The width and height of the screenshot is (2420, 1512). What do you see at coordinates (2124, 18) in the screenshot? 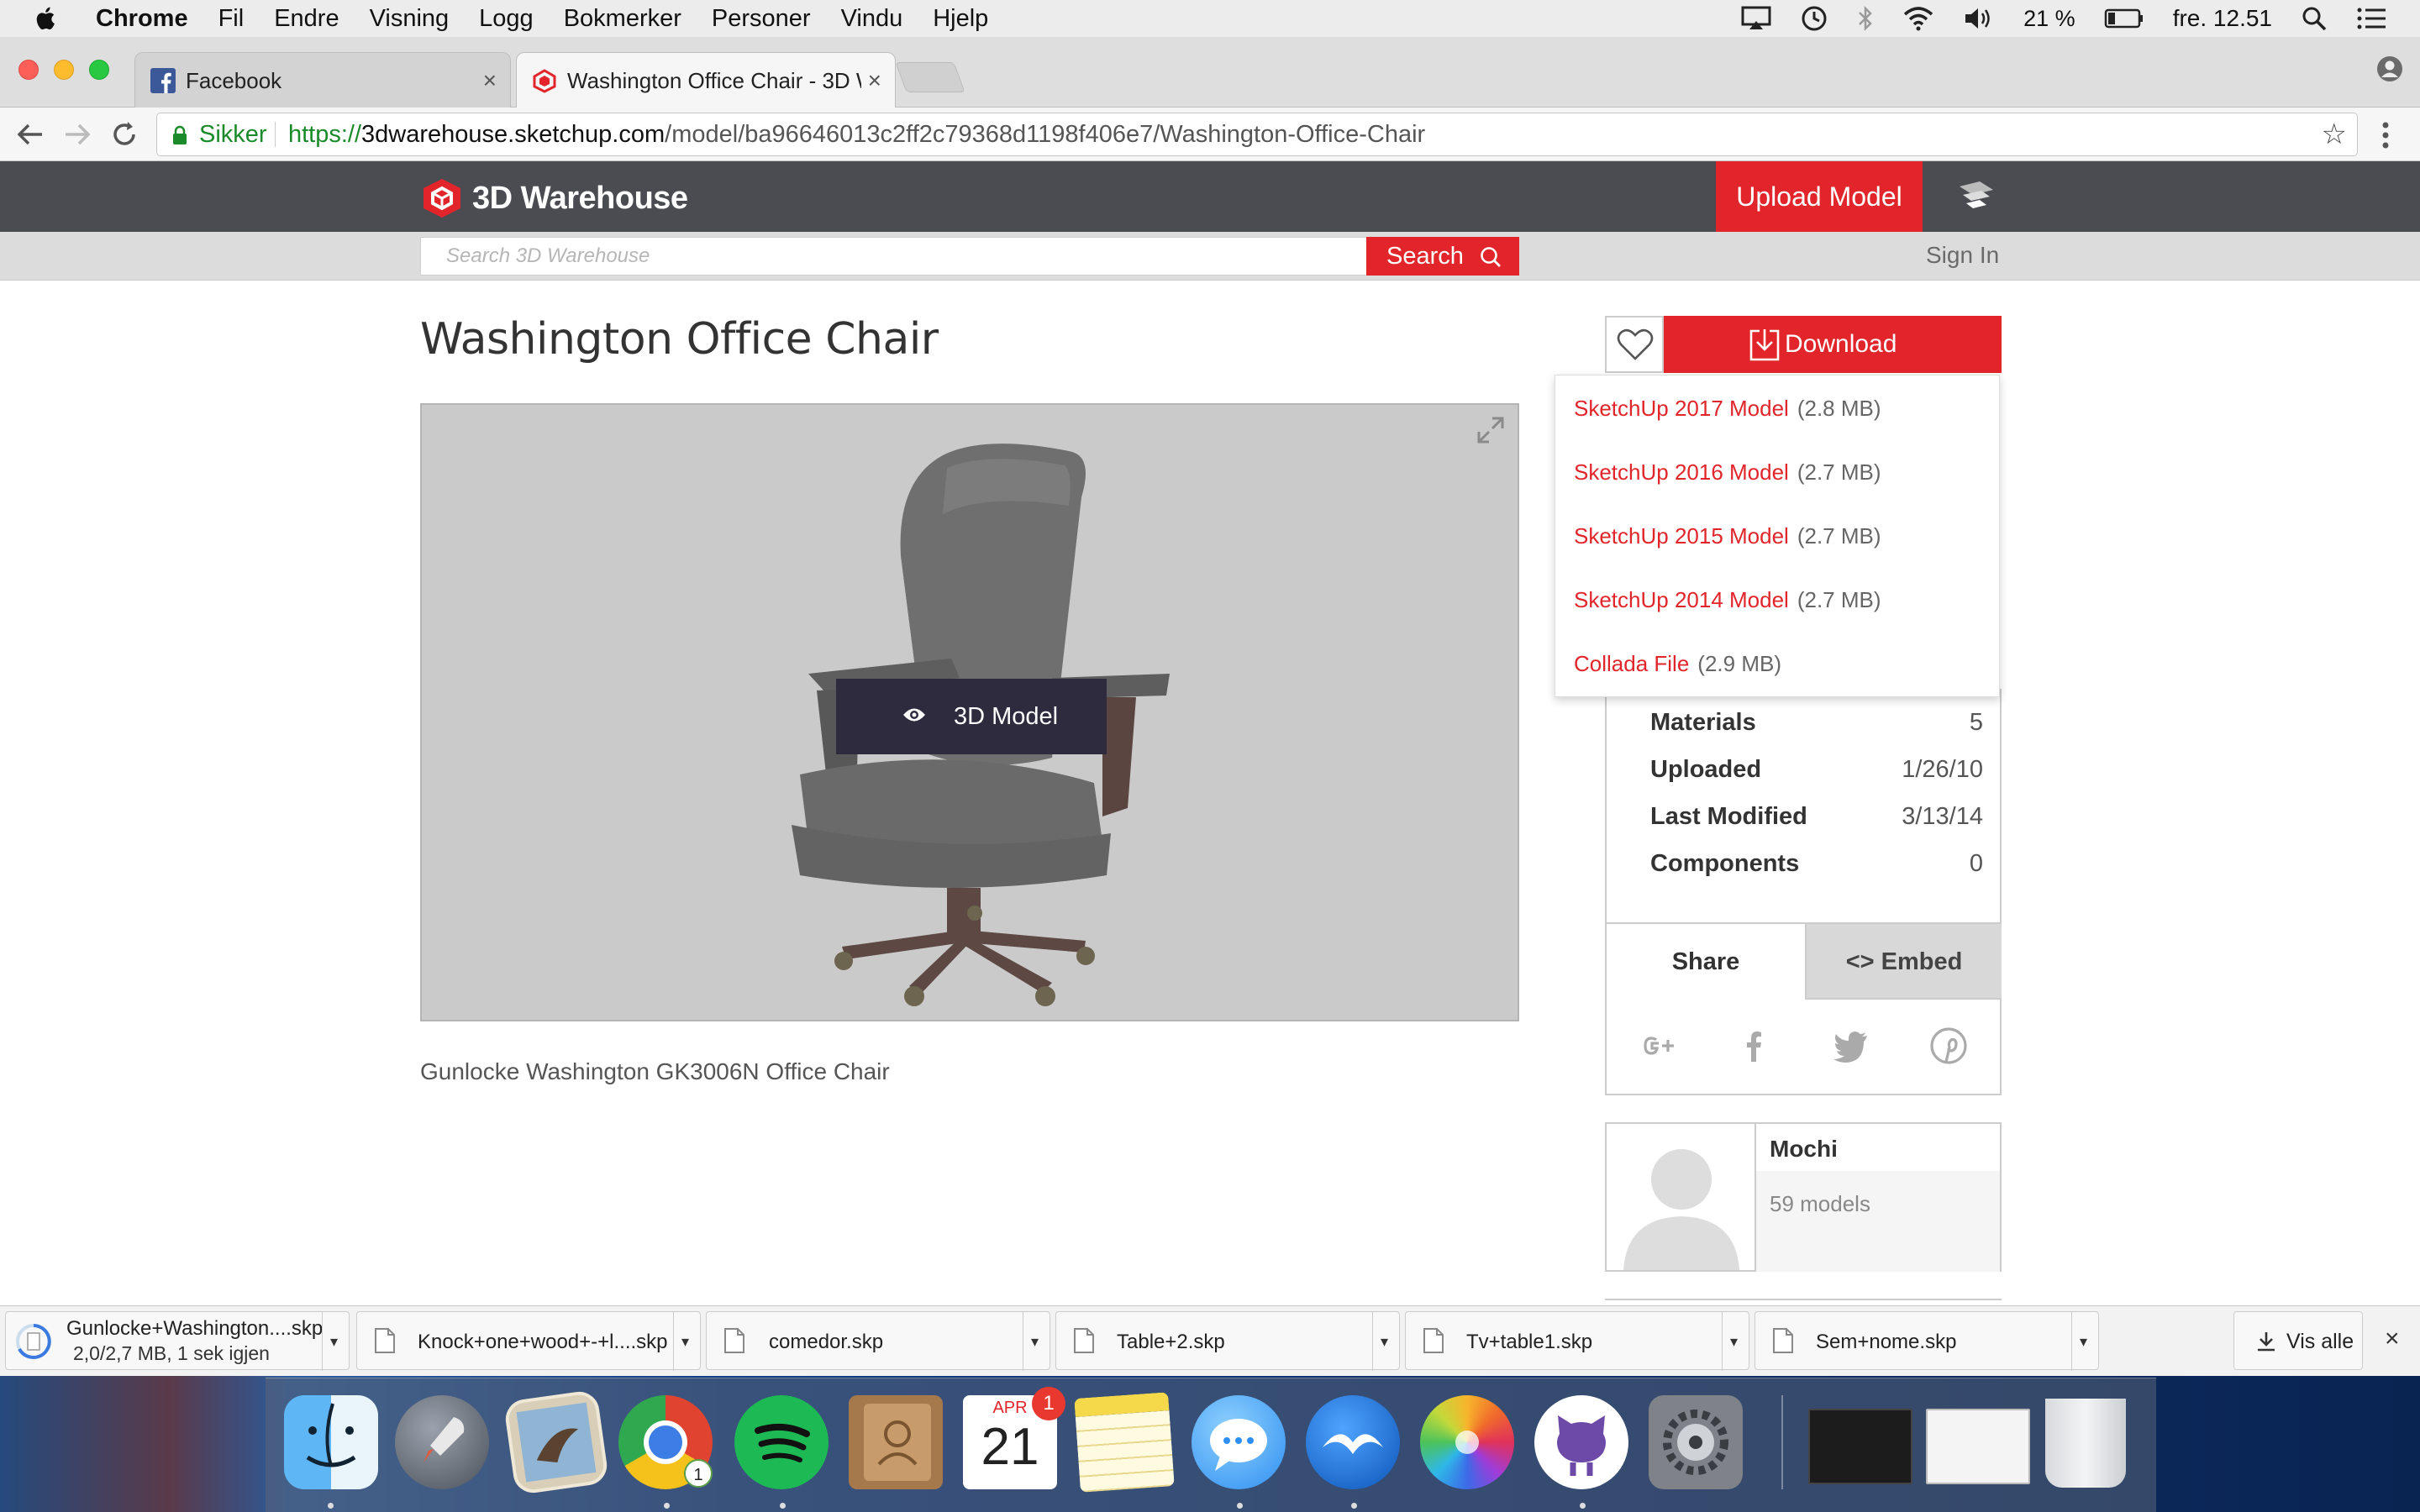
I see `battery-icon` at bounding box center [2124, 18].